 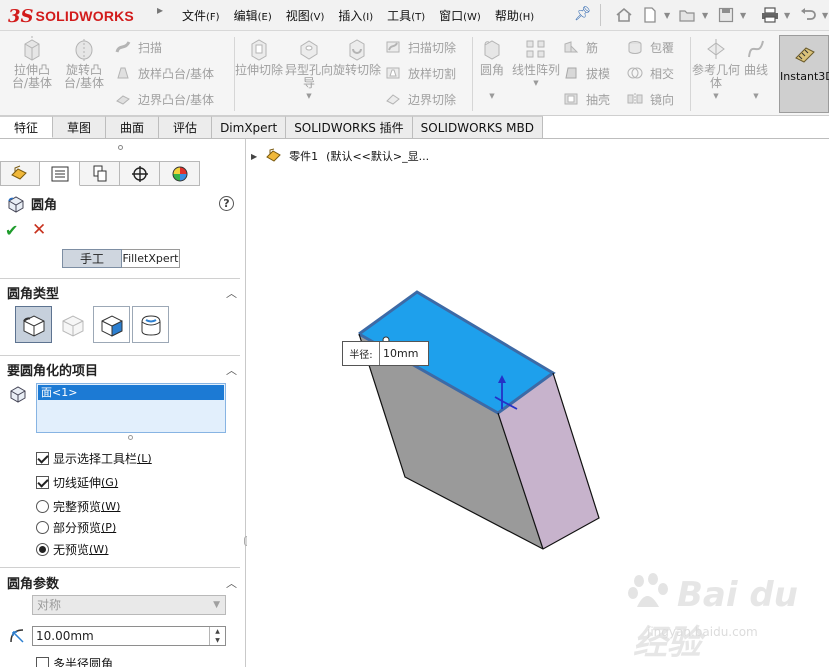 What do you see at coordinates (624, 15) in the screenshot?
I see `home-icon` at bounding box center [624, 15].